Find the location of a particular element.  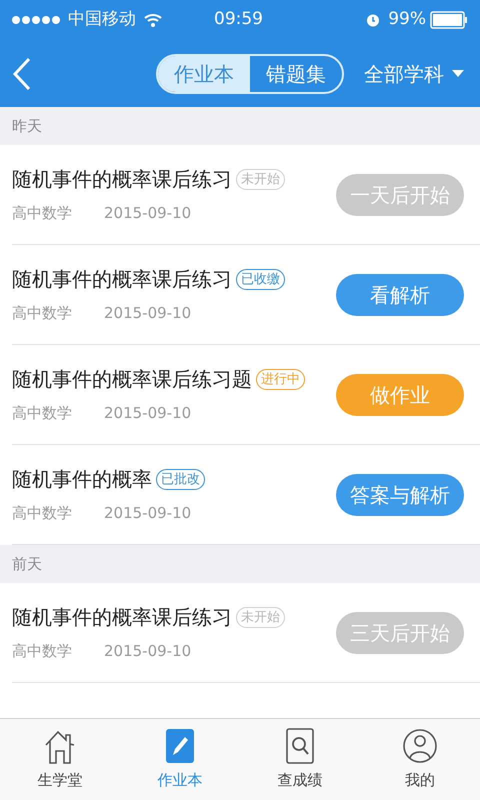

carrier-name: 中国移动 is located at coordinates (102, 20).